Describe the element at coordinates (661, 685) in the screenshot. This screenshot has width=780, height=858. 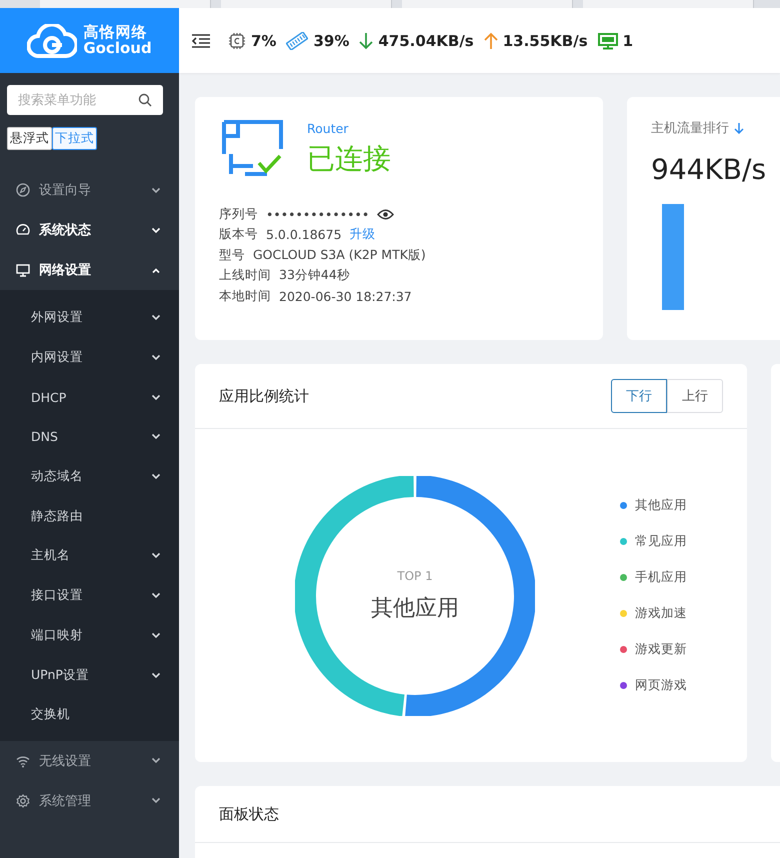
I see `legend-label: 网页游戏` at that location.